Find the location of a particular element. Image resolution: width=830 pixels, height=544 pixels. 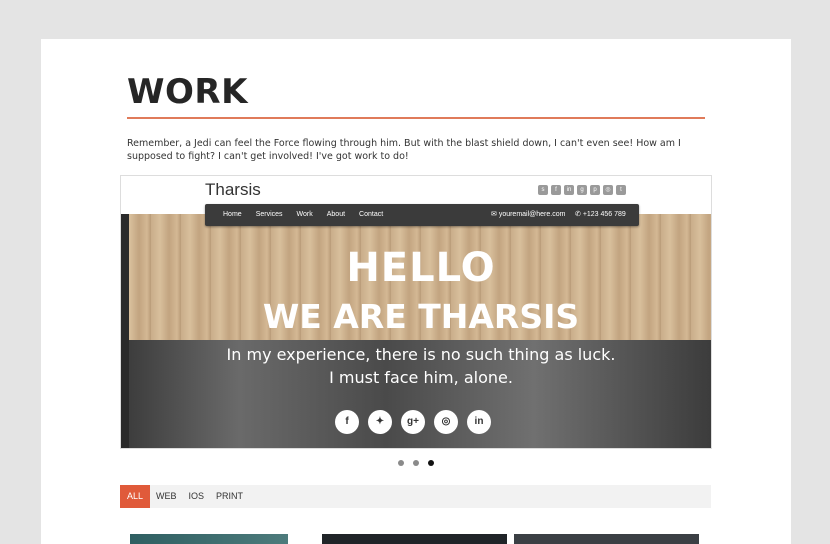

preview-social-icons: s f in g p ◎ t is located at coordinates (582, 190).